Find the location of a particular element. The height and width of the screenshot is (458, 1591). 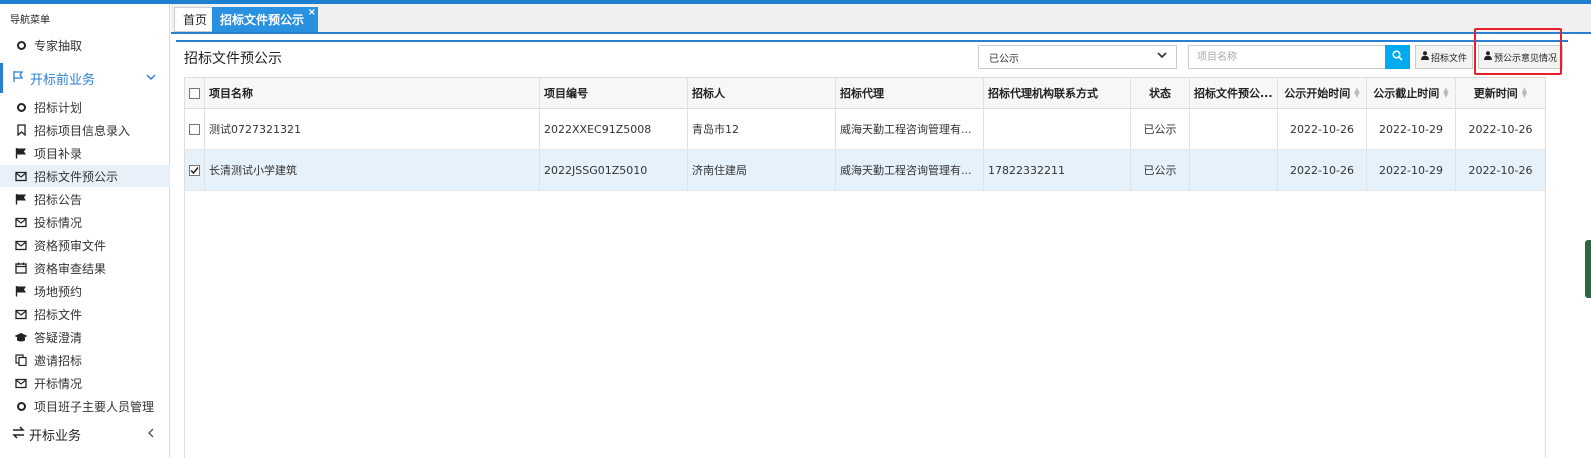

sidebar-item: 招标文件 is located at coordinates (85, 314).